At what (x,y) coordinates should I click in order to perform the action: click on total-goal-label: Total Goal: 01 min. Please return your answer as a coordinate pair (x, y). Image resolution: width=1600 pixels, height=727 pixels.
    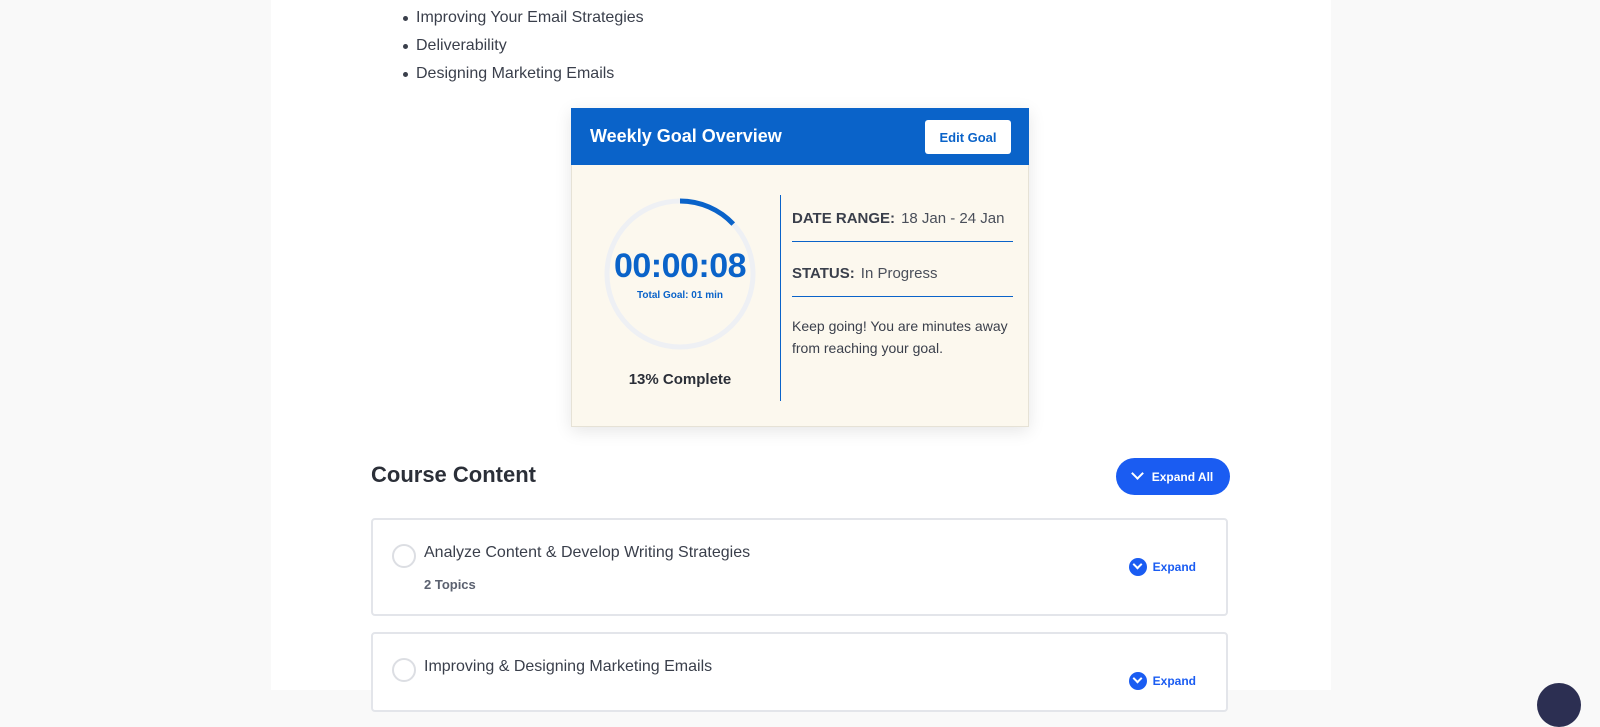
    Looking at the image, I should click on (680, 295).